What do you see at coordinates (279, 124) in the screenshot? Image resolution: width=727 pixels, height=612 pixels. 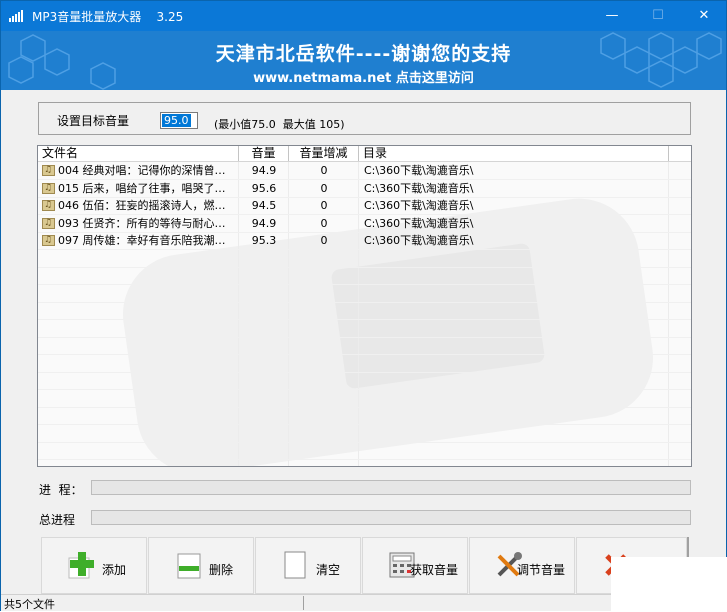 I see `volume-range-hint: (最小值75.0 最大值 105)` at bounding box center [279, 124].